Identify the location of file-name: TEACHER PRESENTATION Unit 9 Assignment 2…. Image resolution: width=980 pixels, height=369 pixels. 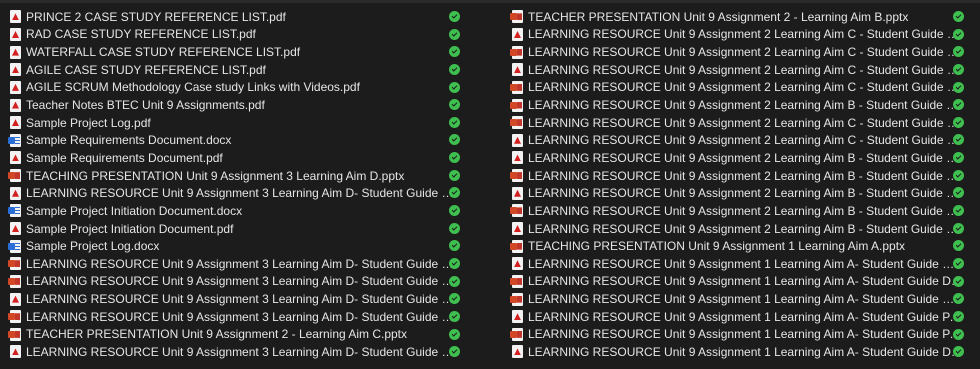
(718, 16).